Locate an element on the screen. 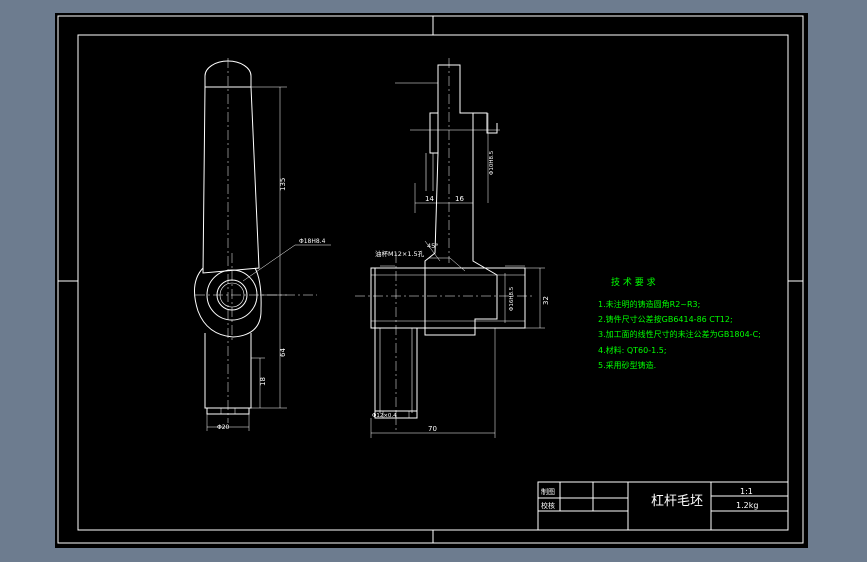 This screenshot has height=562, width=867. notes-title: 技 术 要 求 is located at coordinates (633, 282).